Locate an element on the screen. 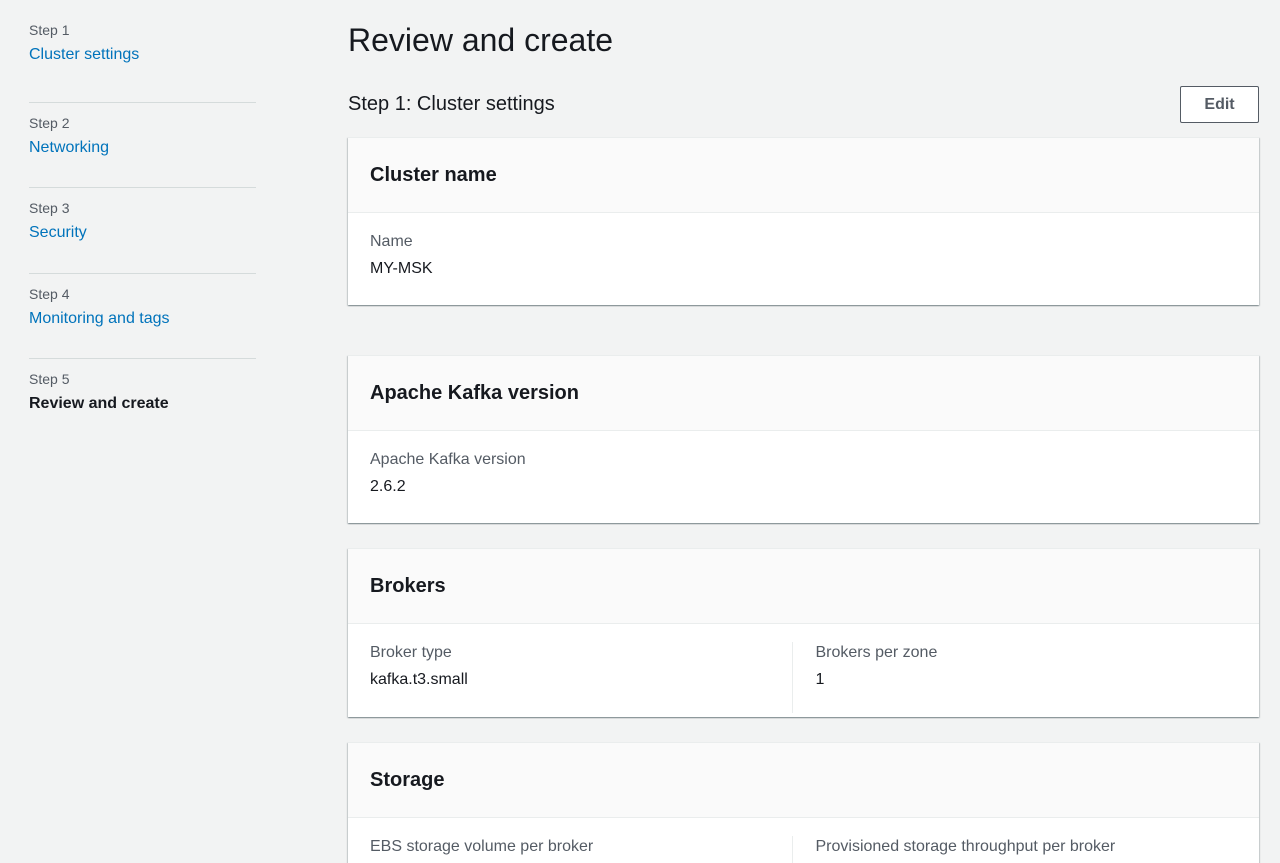 The image size is (1280, 863). cluster-name-card: Cluster name Name MY-MSK is located at coordinates (803, 221).